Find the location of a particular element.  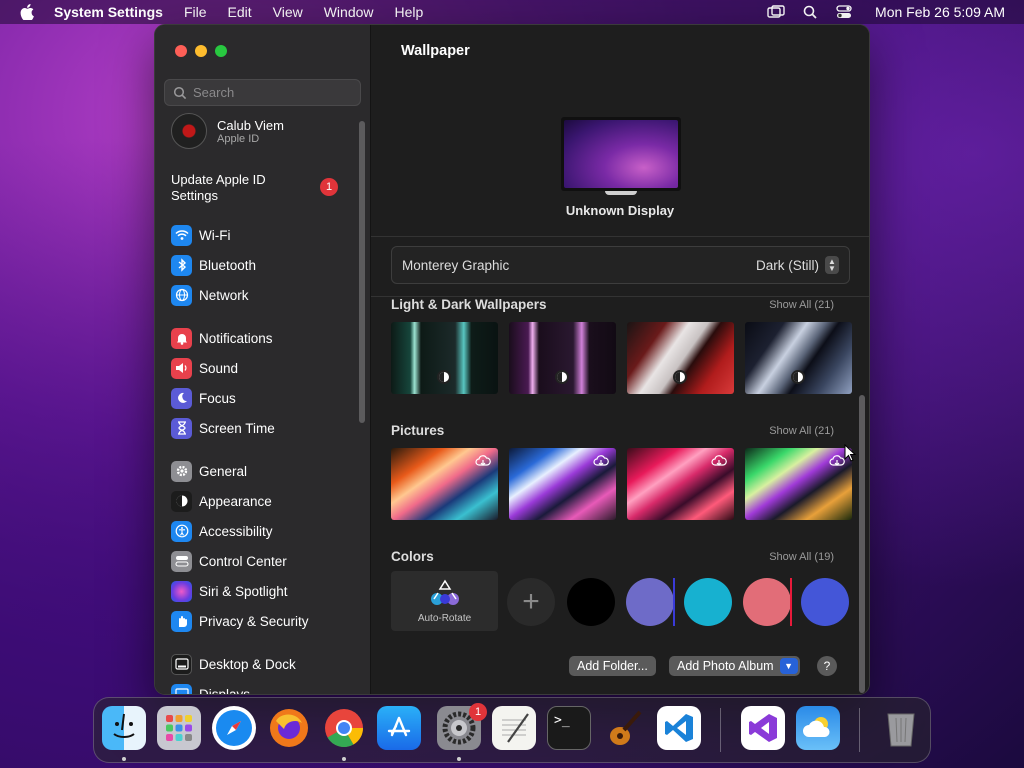

add-photo-album-label: Add Photo Album is located at coordinates (725, 666).